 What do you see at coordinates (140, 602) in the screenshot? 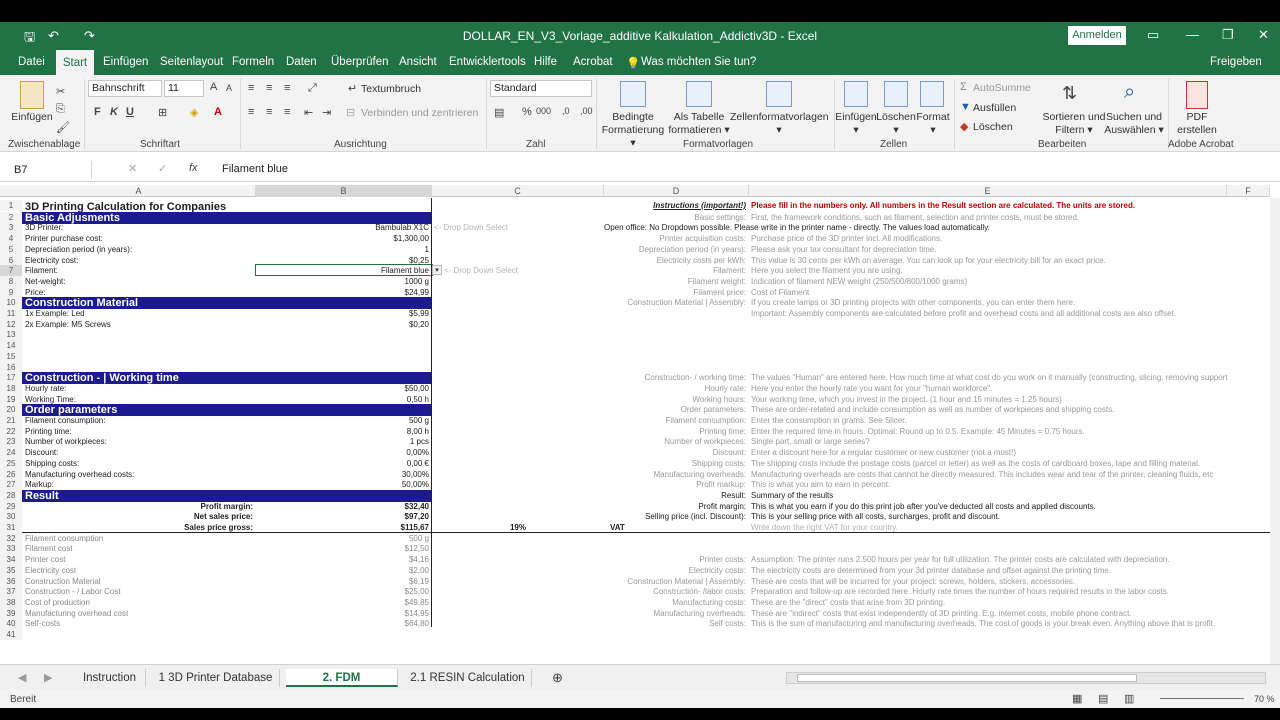
I see `cell: Cost of production` at bounding box center [140, 602].